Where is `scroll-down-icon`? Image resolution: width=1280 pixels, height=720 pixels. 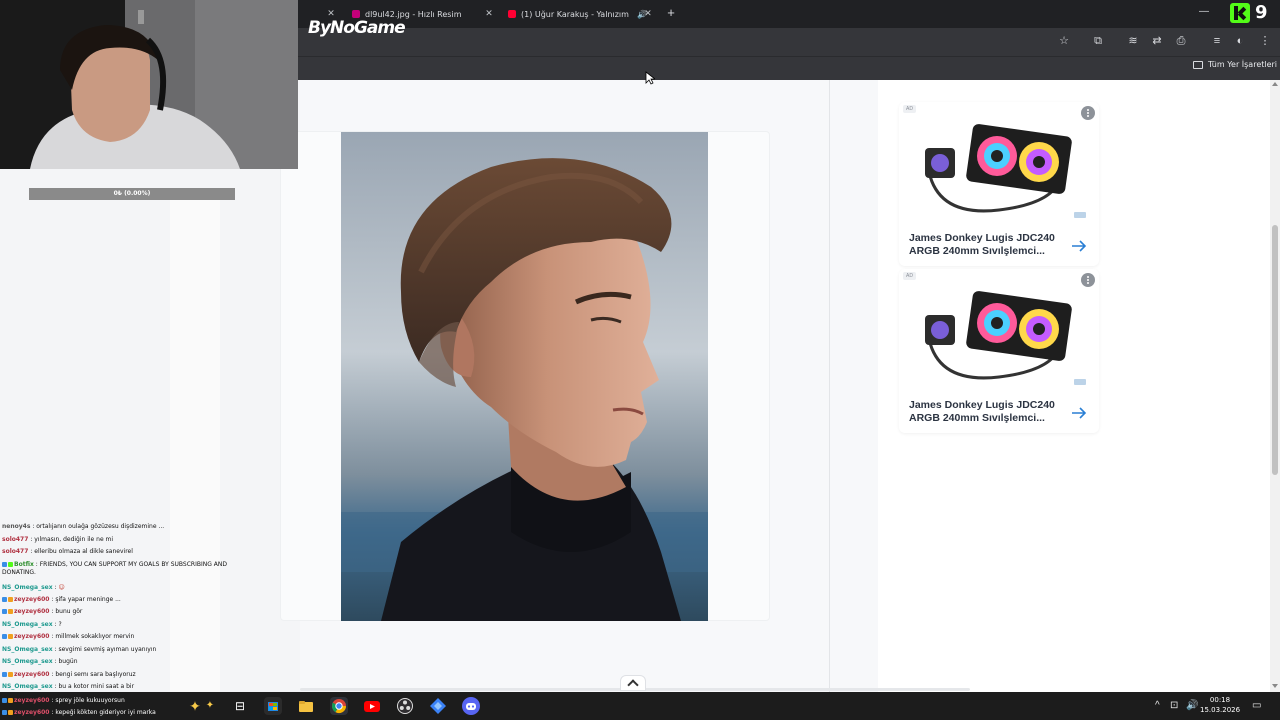
scroll-down-icon is located at coordinates (1275, 686).